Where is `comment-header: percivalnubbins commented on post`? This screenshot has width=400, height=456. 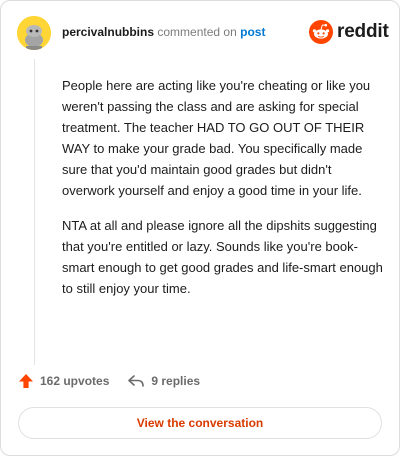 comment-header: percivalnubbins commented on post is located at coordinates (163, 32).